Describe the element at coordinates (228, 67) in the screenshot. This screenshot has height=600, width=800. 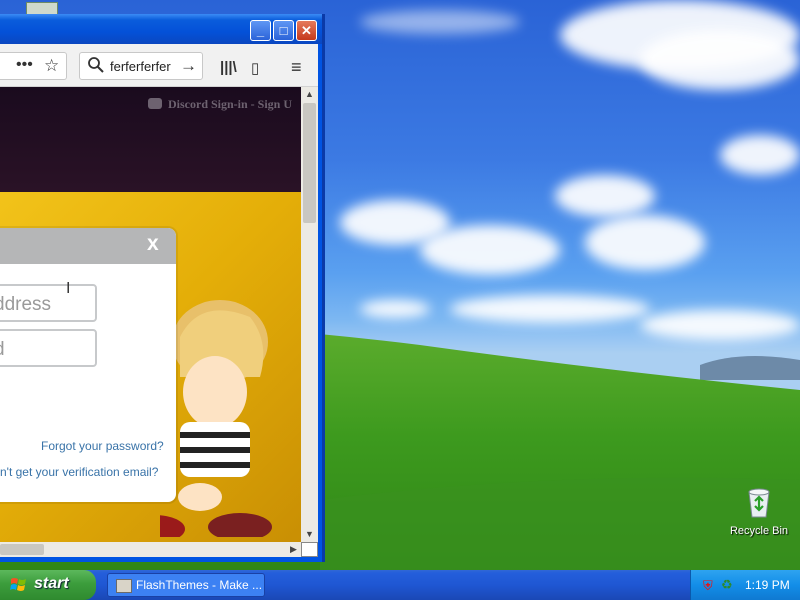
I see `library-icon: |||\` at that location.